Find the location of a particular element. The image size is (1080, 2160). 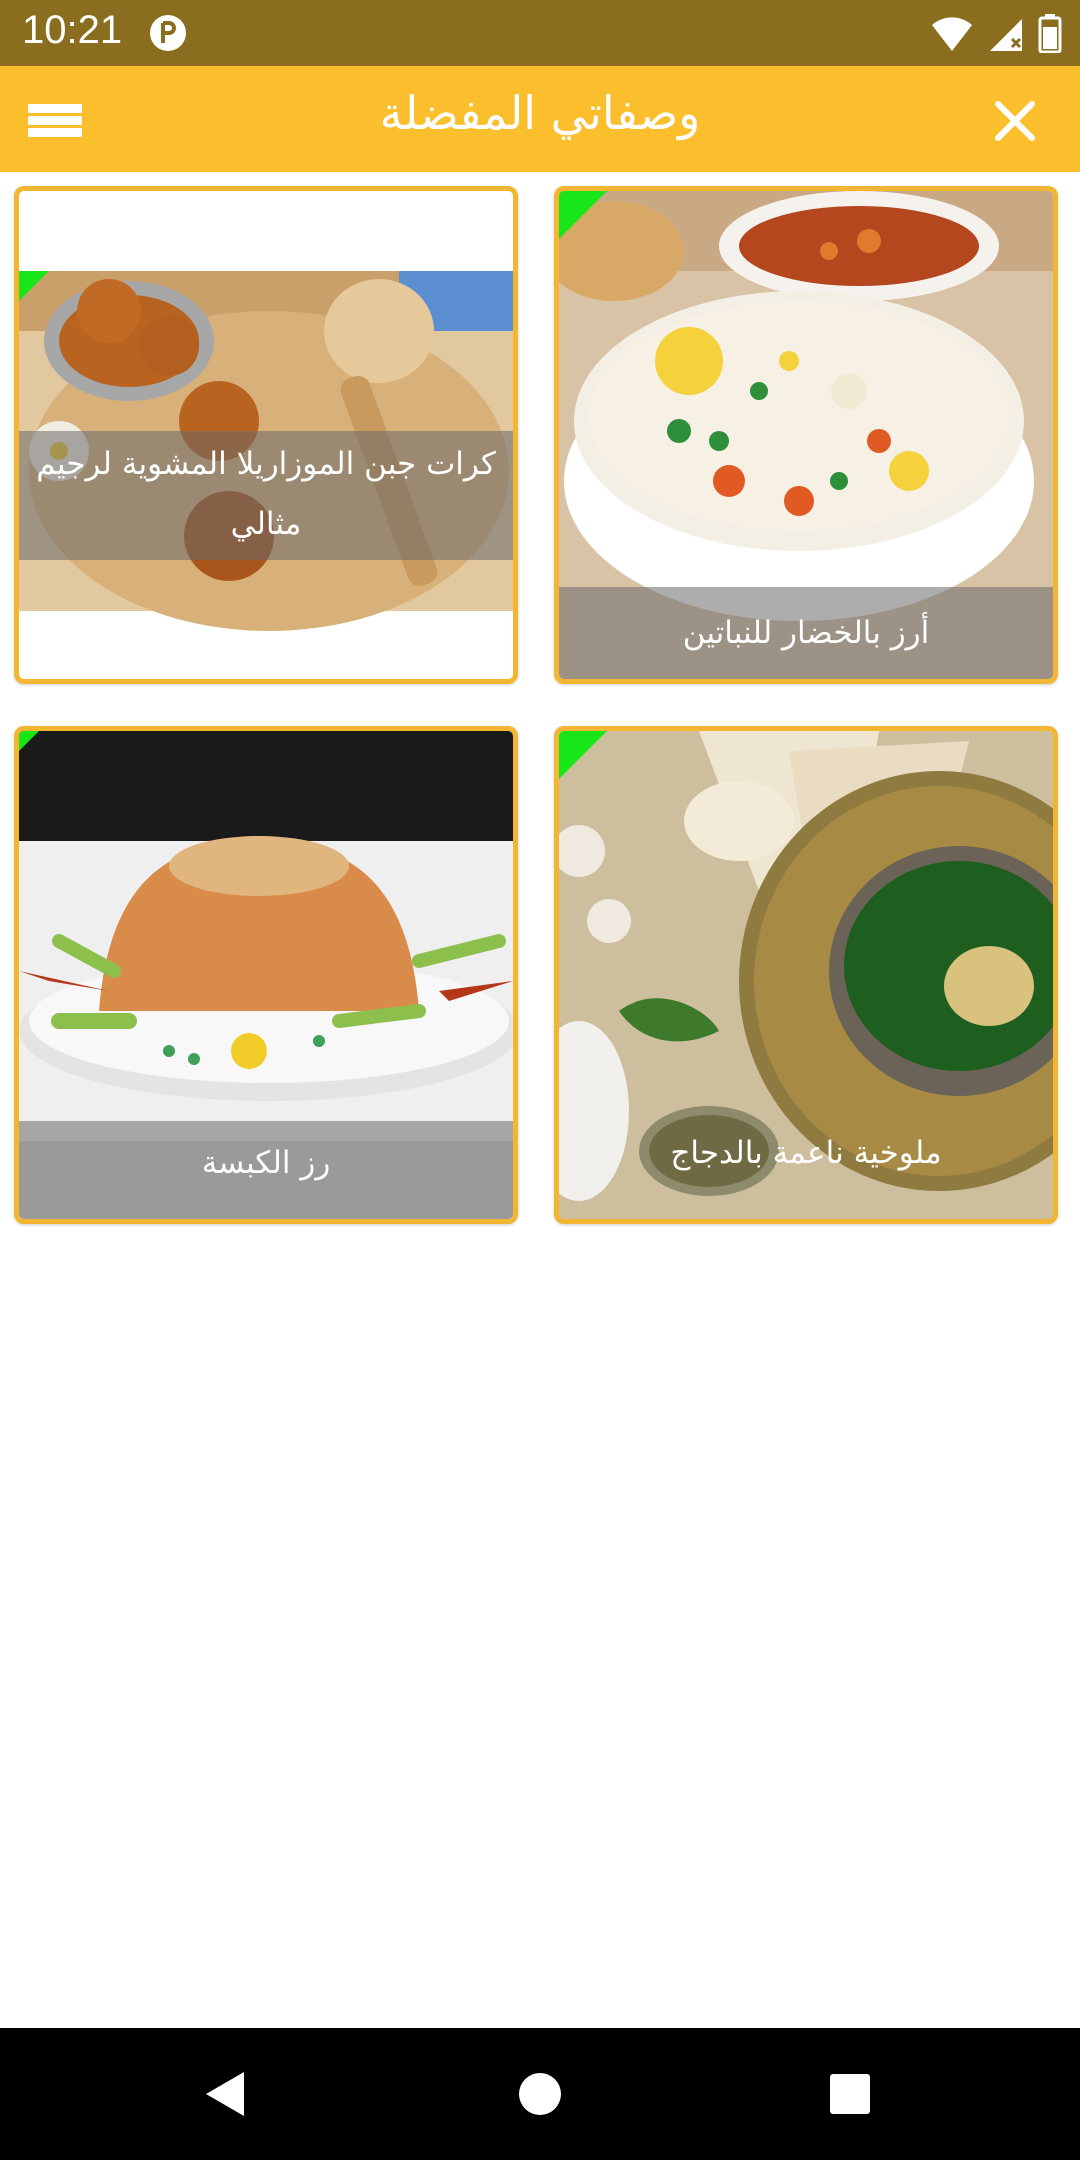

status-time: 10:21 is located at coordinates (72, 30).